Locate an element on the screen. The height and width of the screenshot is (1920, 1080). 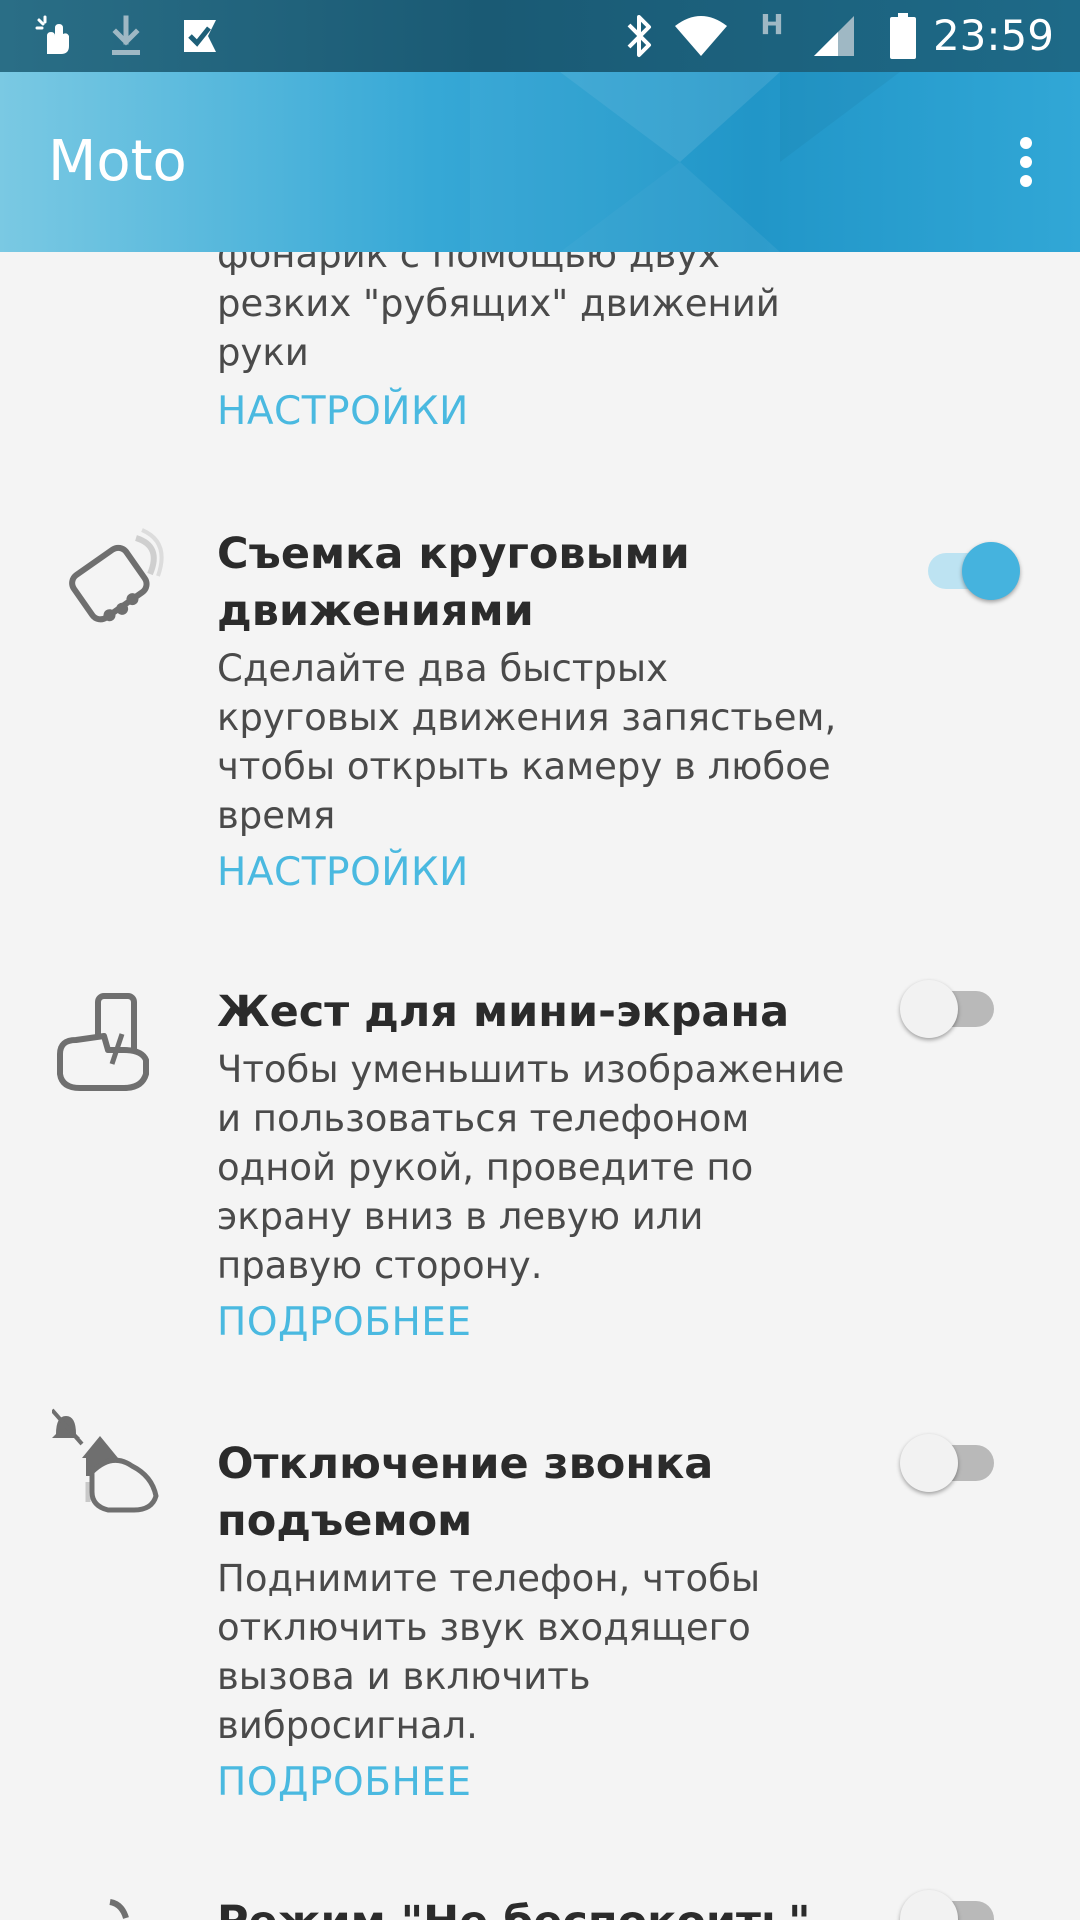
app-bar: Moto is located at coordinates (540, 162).